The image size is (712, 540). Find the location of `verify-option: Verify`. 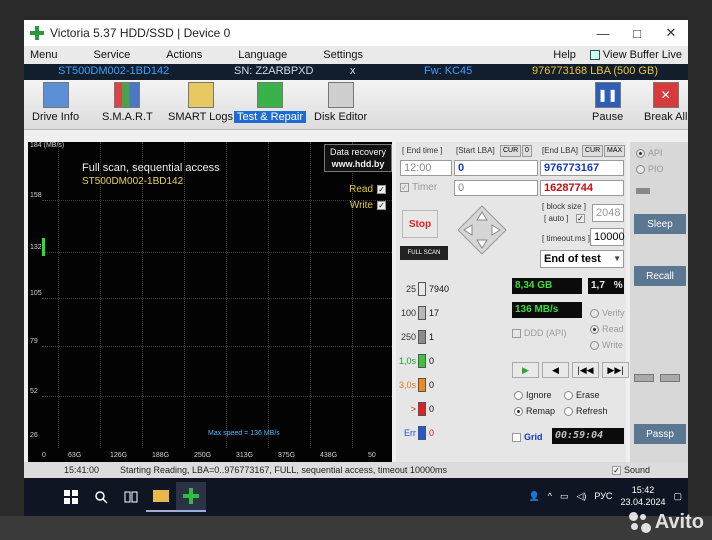

verify-option: Verify is located at coordinates (607, 313).